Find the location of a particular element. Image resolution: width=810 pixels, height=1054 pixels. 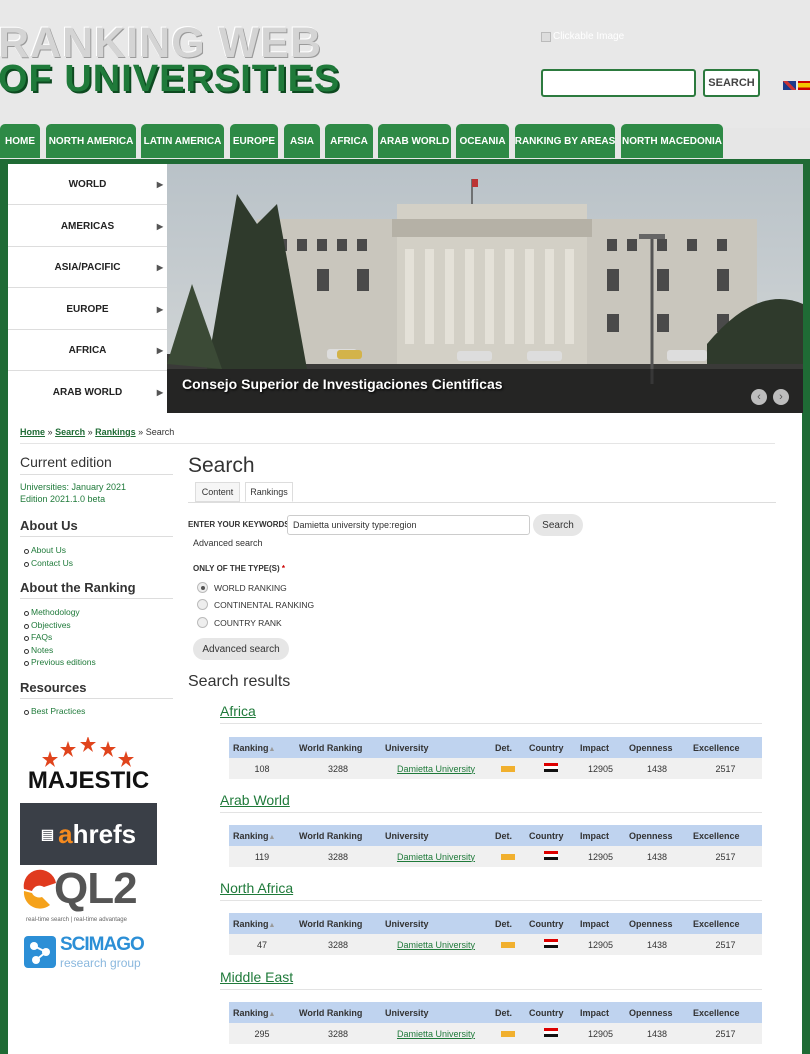

breadcrumb-rankings: Rankings is located at coordinates (115, 432).